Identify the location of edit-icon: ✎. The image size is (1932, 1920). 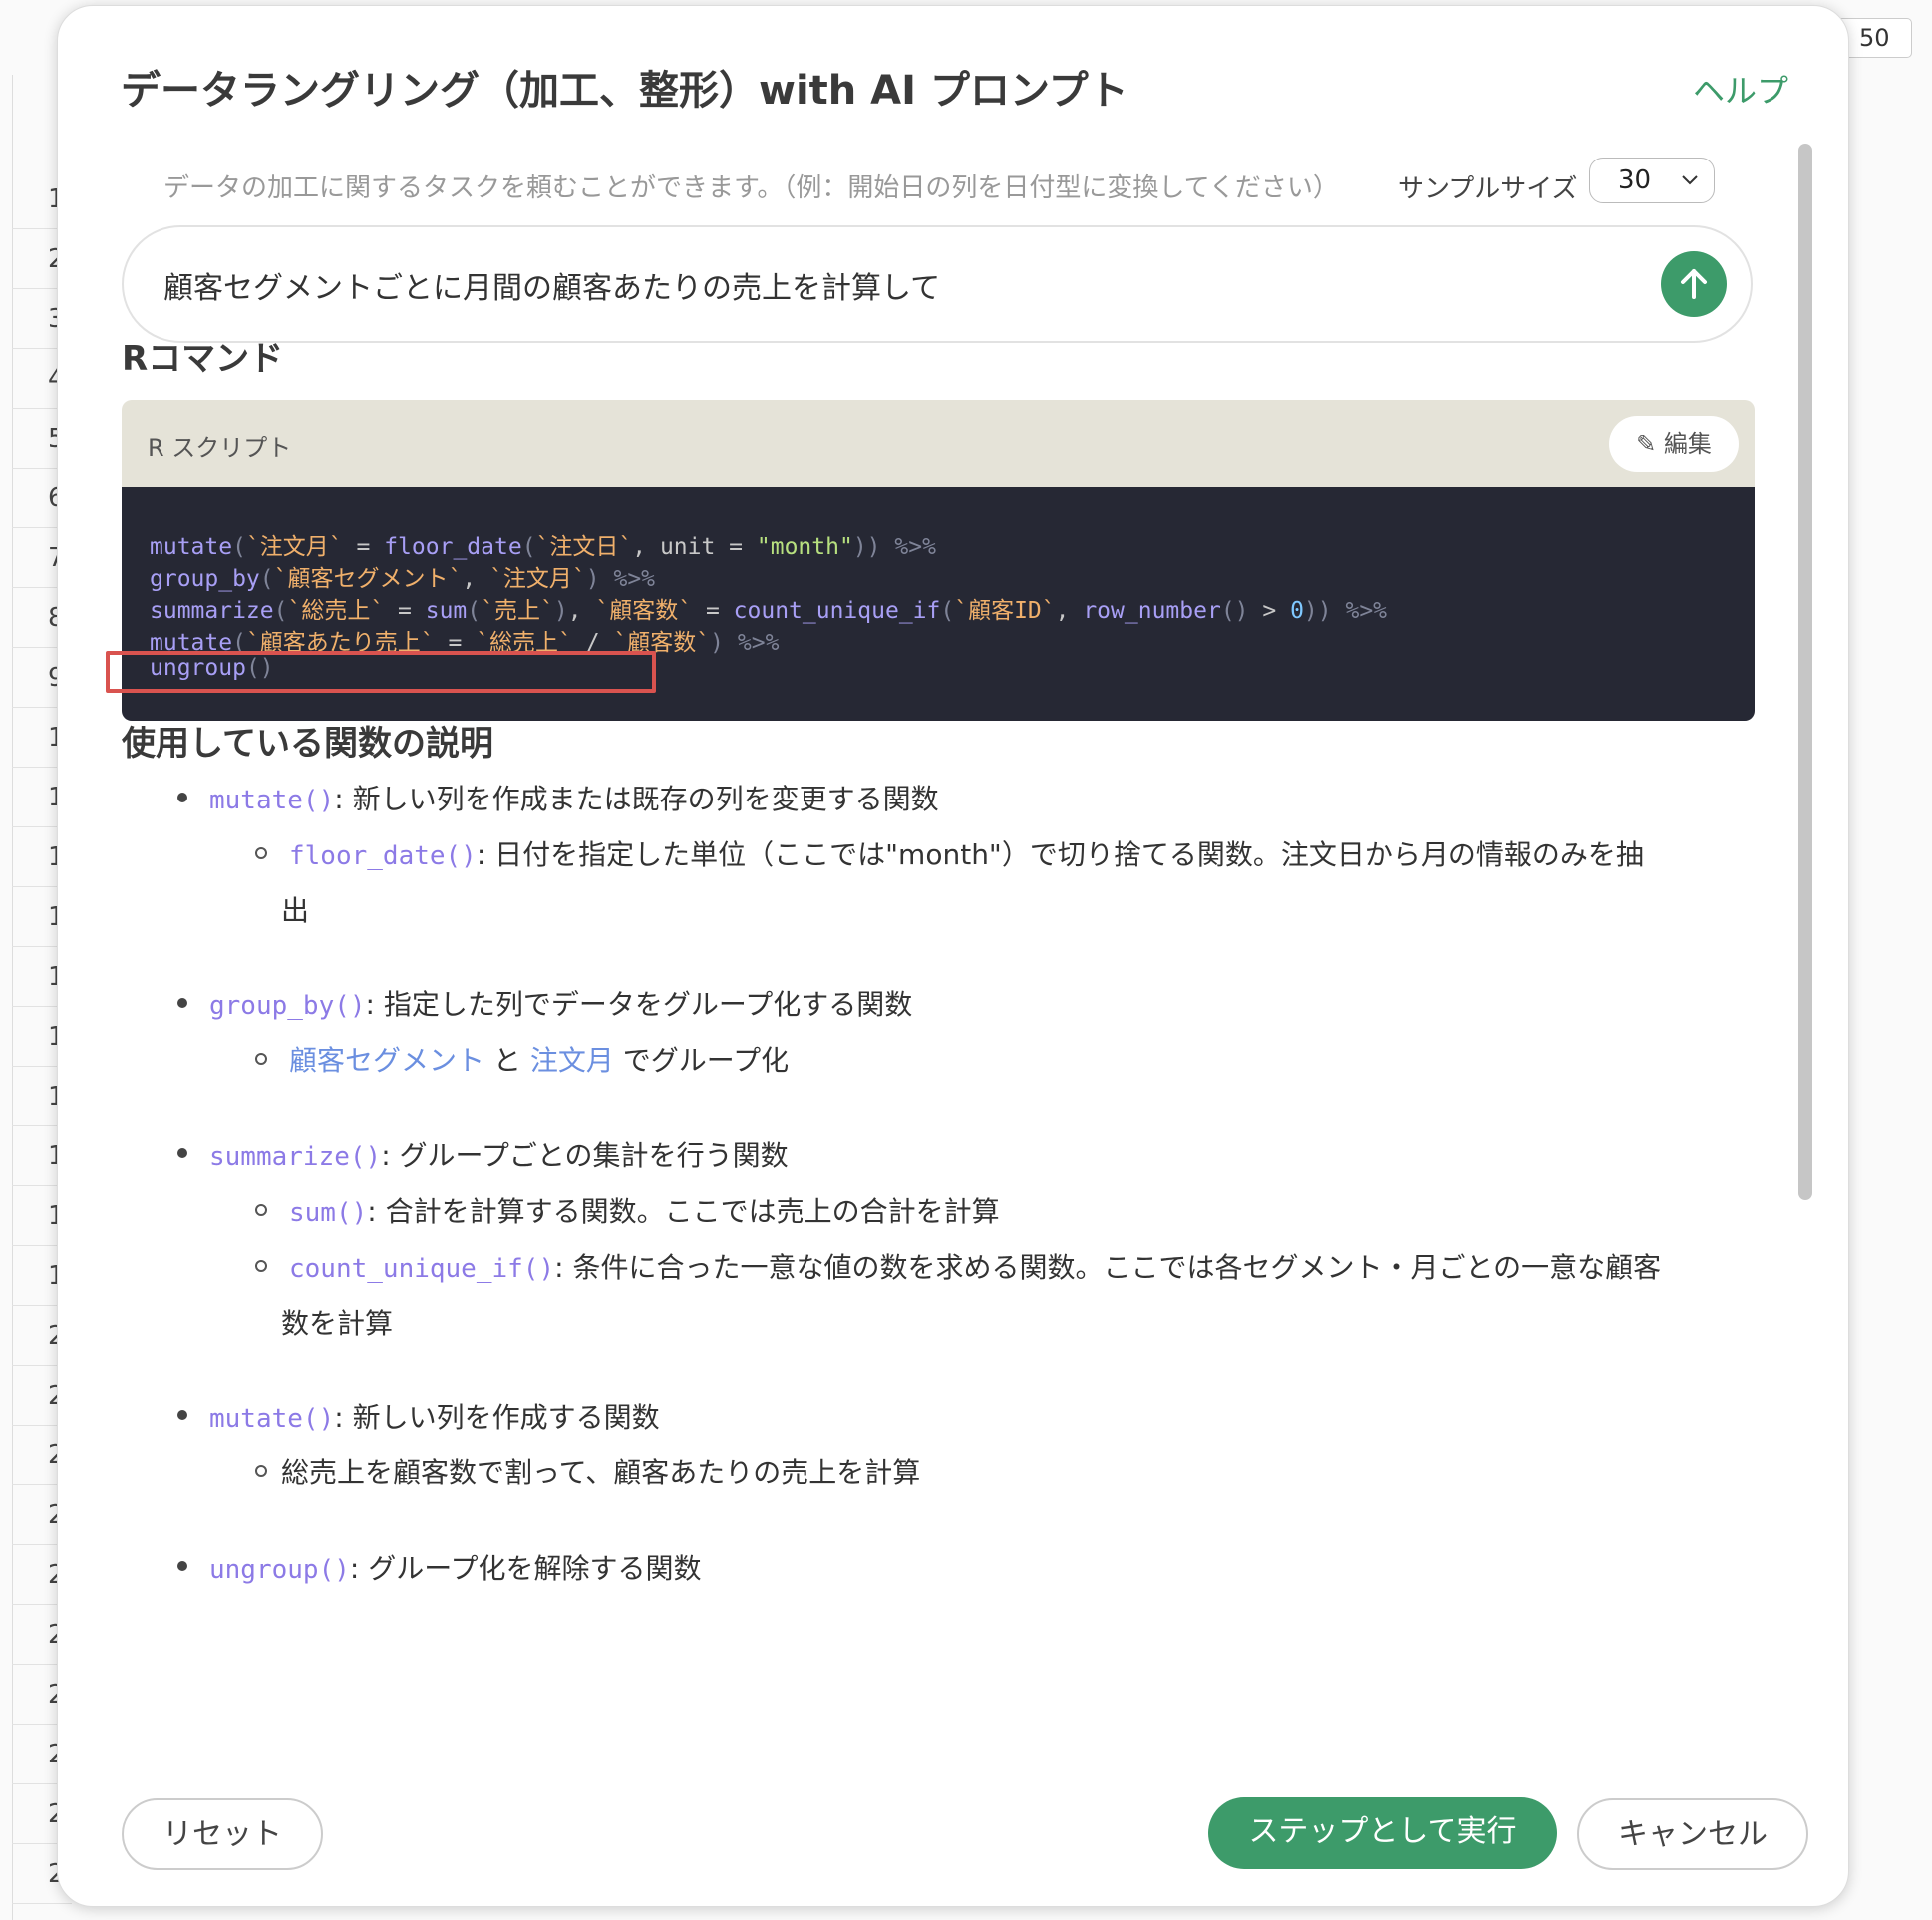
(1646, 444).